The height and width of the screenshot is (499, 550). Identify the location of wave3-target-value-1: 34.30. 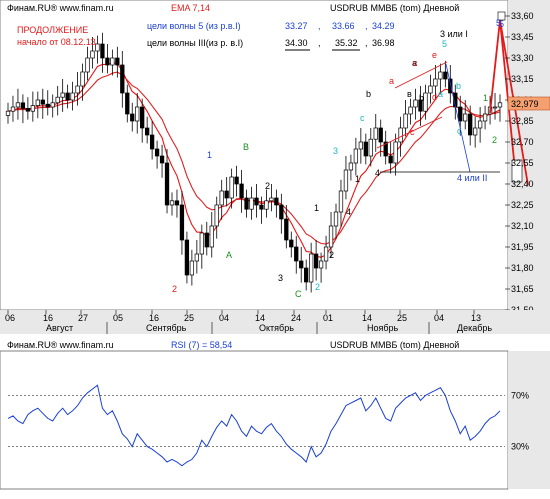
(296, 43).